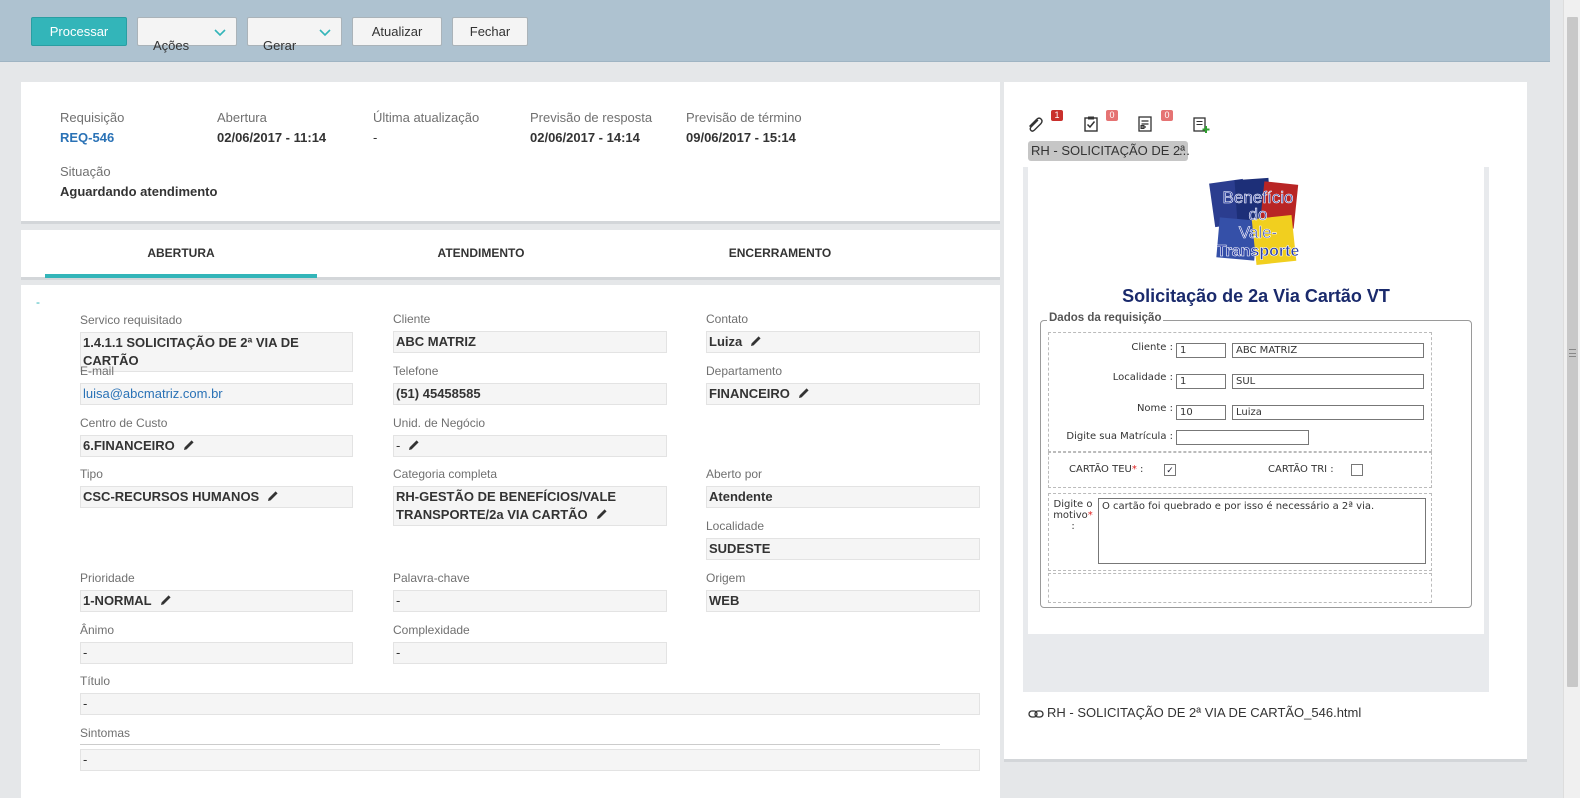  Describe the element at coordinates (481, 254) in the screenshot. I see `tab-atendimento: ATENDIMENTO` at that location.